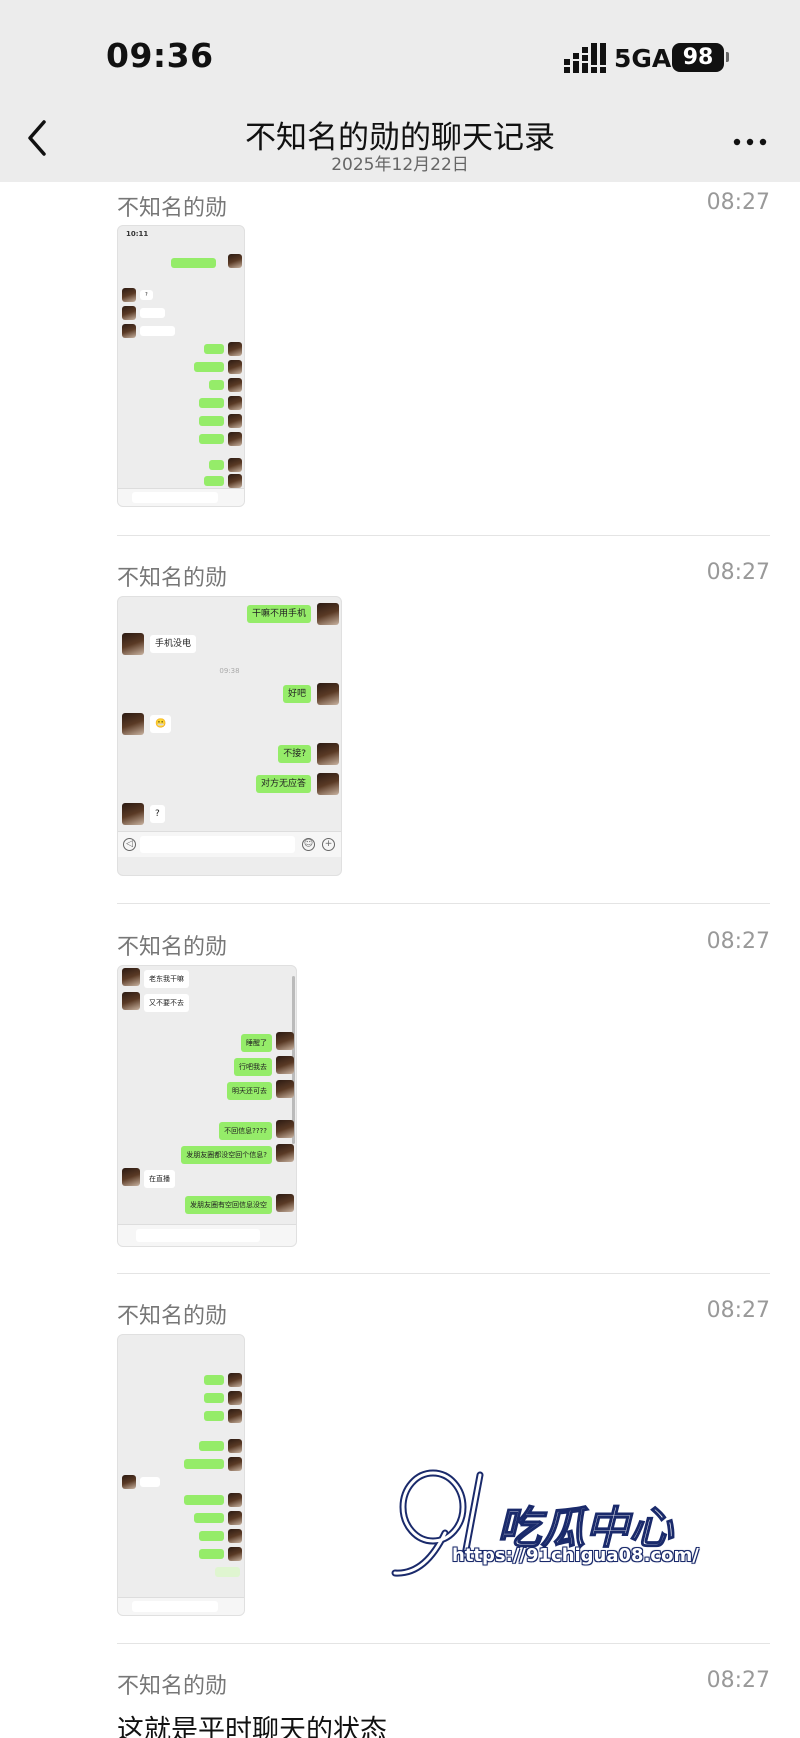 This screenshot has height=1738, width=800. What do you see at coordinates (252, 1726) in the screenshot?
I see `message-text: 这就是平时聊天的状态` at bounding box center [252, 1726].